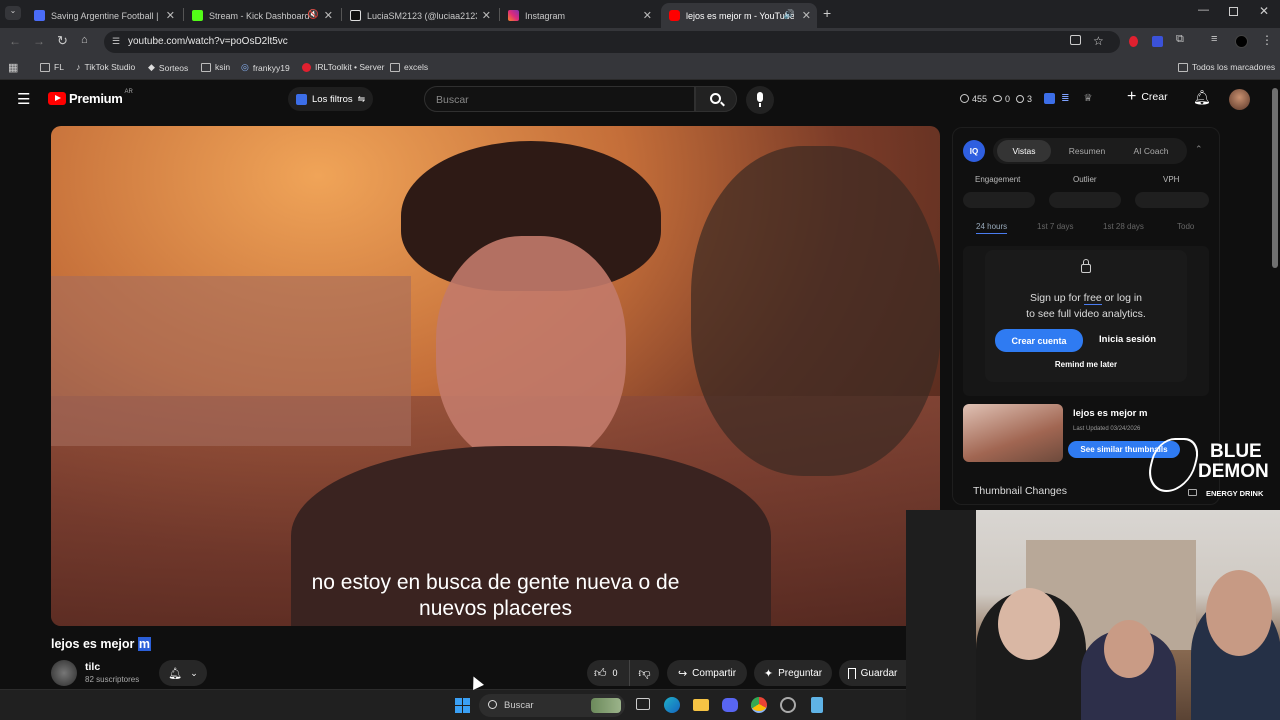 Image resolution: width=1280 pixels, height=720 pixels. What do you see at coordinates (103, 15) in the screenshot?
I see `tab-saving-argentine: Saving Argentine Football | Play ✕` at bounding box center [103, 15].